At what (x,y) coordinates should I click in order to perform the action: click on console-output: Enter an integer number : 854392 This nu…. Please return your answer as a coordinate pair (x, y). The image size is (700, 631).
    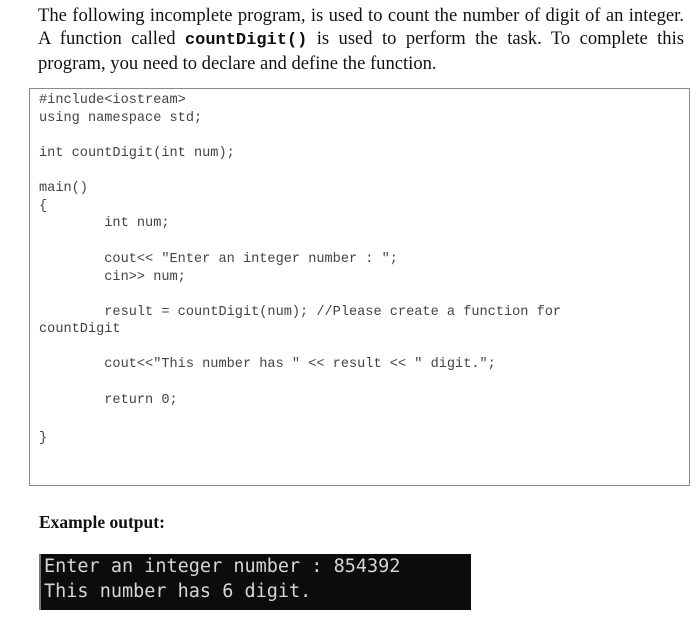
    Looking at the image, I should click on (255, 582).